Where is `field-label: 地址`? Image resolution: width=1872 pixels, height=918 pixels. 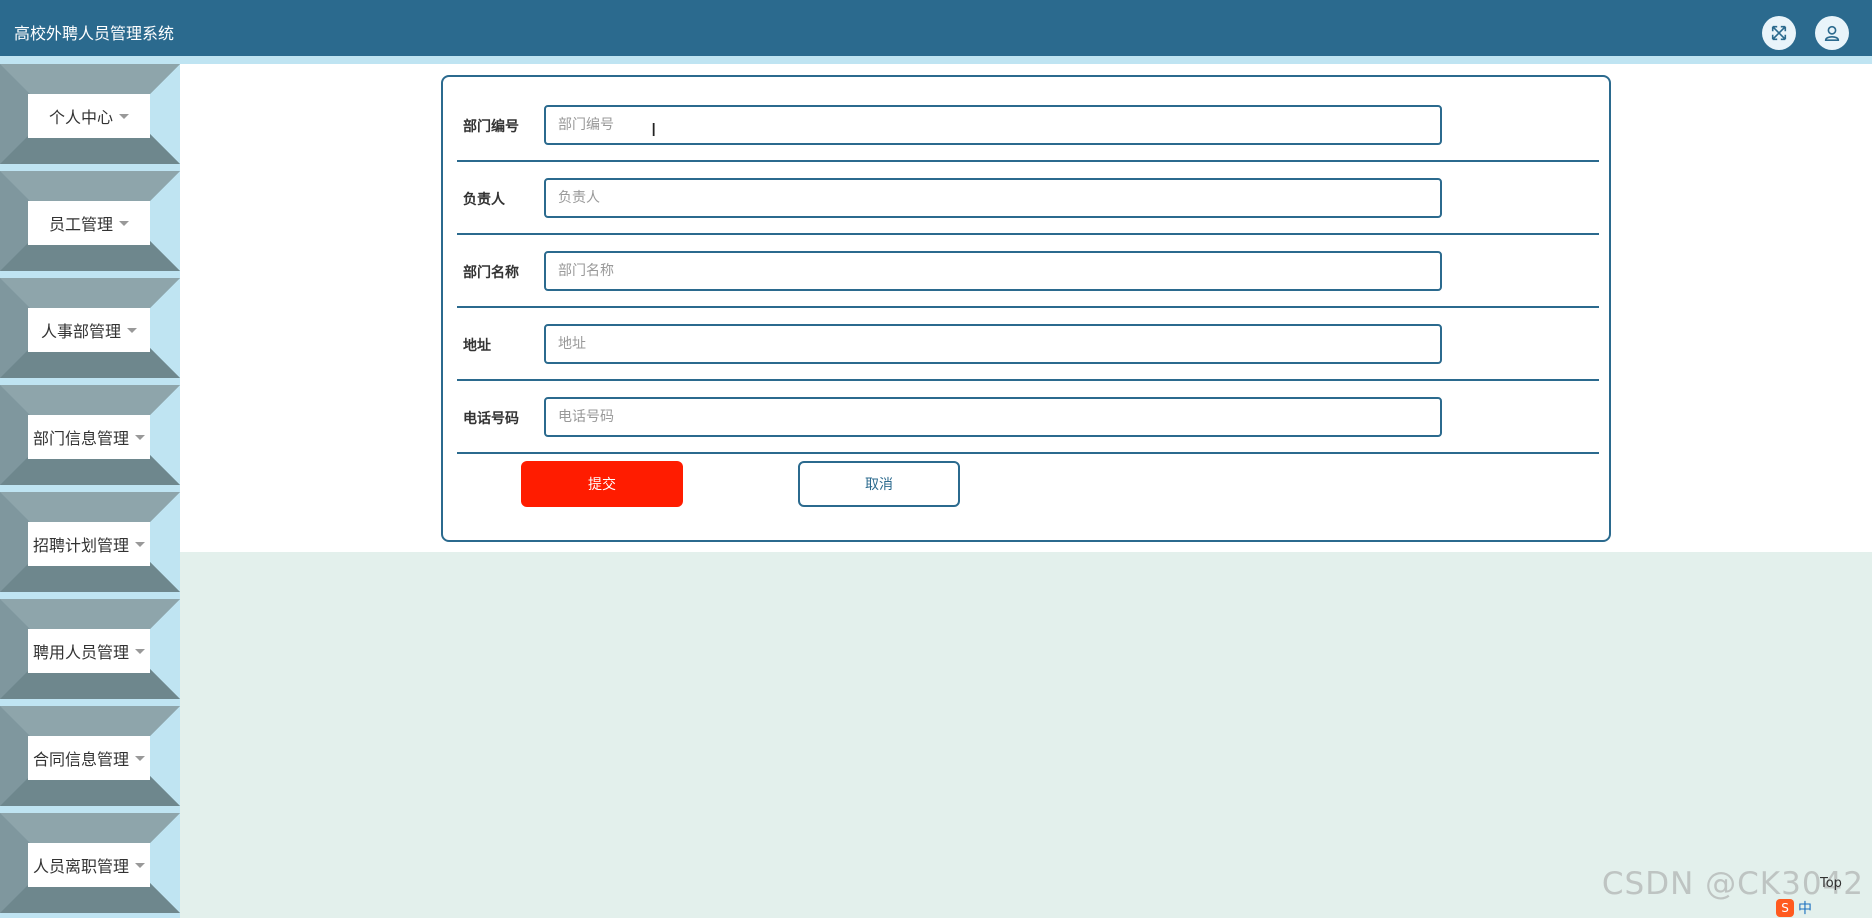
field-label: 地址 is located at coordinates (477, 345).